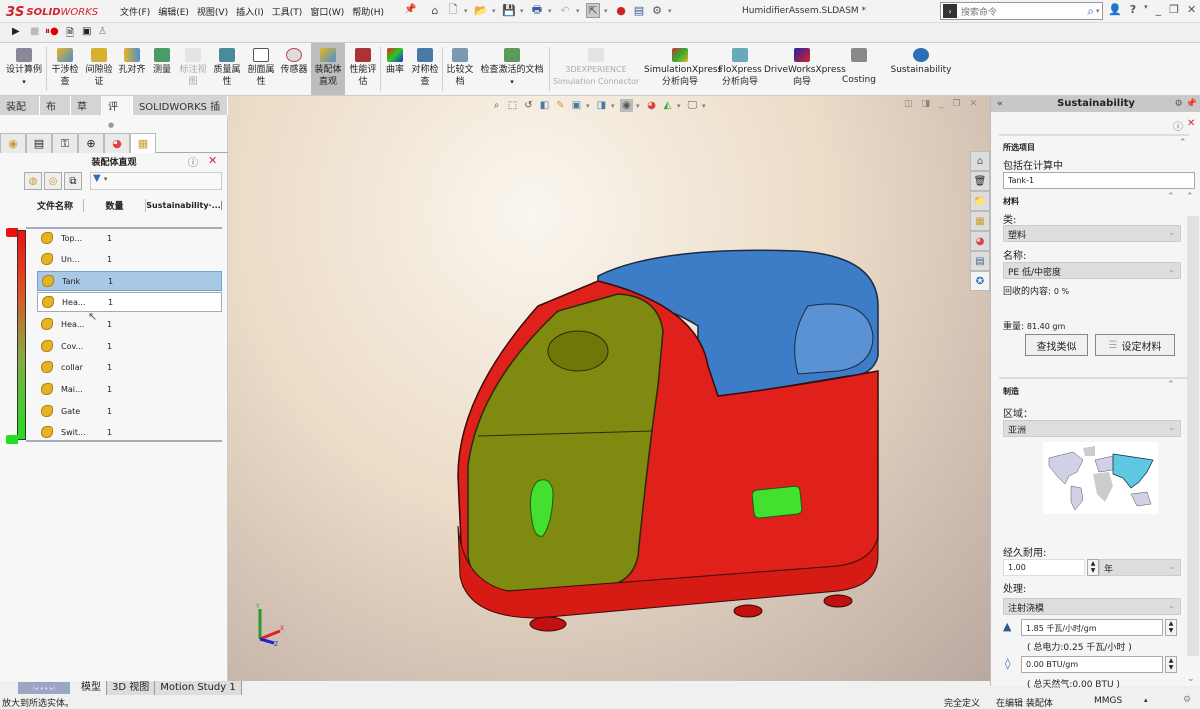 The image size is (1200, 709). I want to click on simulationxpress-button: SimulationXpress 分析向导, so click(683, 69).